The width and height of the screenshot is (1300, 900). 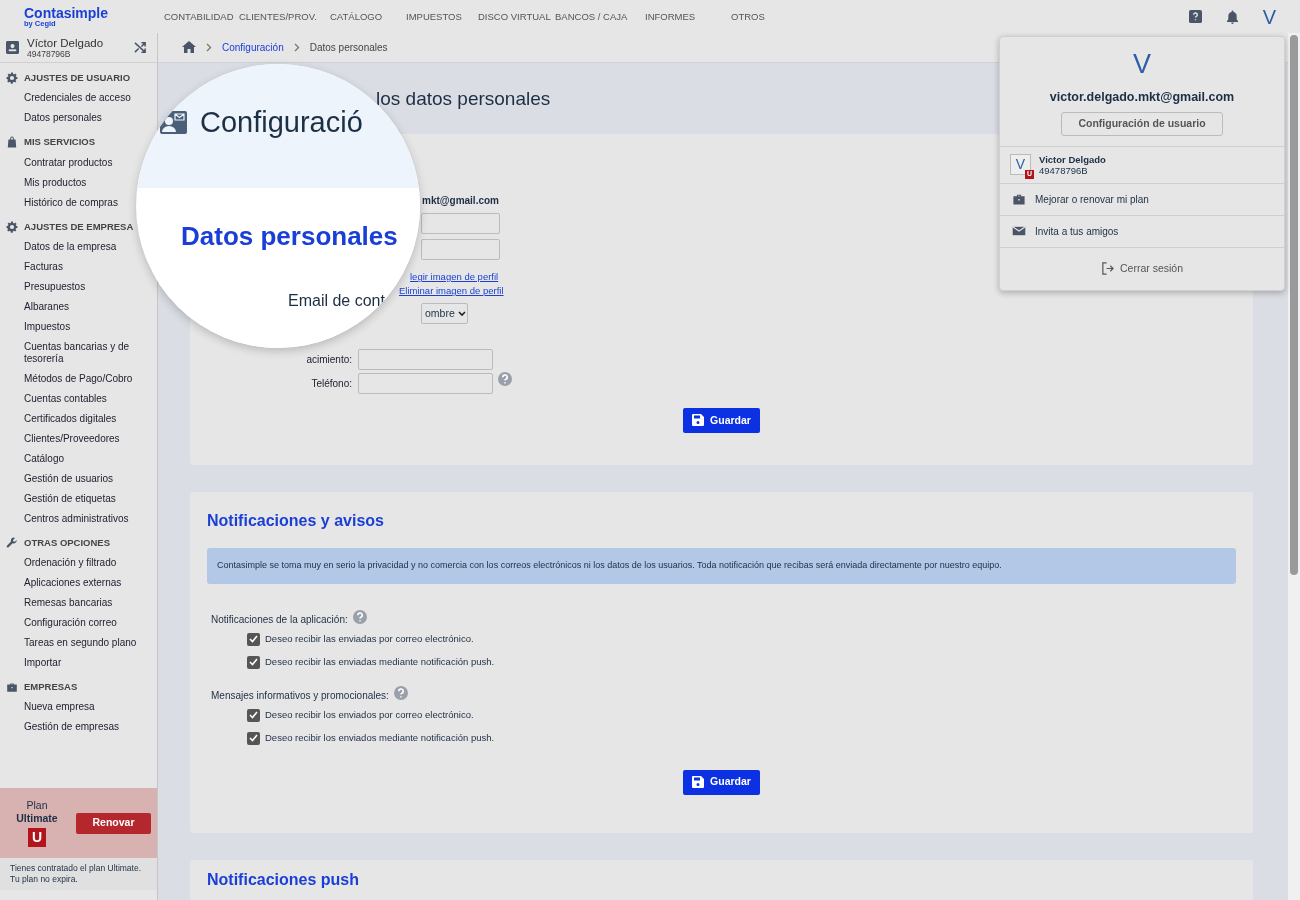 I want to click on section-title: Datos personales, so click(x=289, y=236).